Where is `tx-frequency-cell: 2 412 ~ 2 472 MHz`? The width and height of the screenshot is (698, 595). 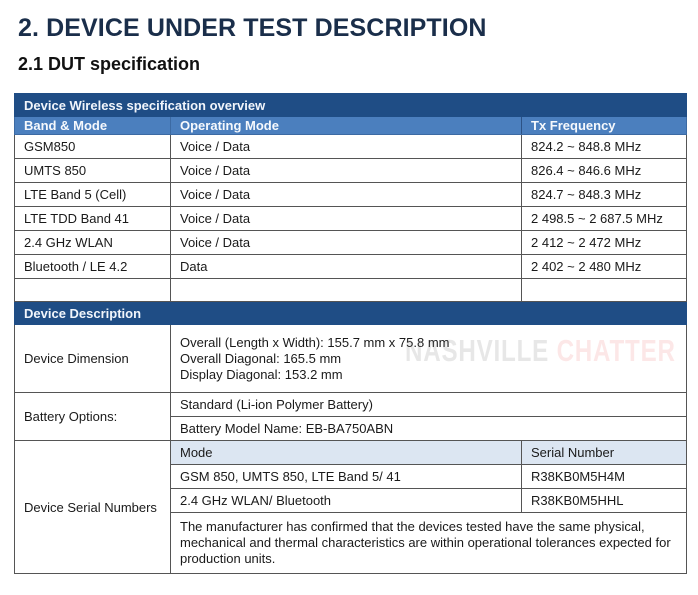
tx-frequency-cell: 2 412 ~ 2 472 MHz is located at coordinates (604, 242).